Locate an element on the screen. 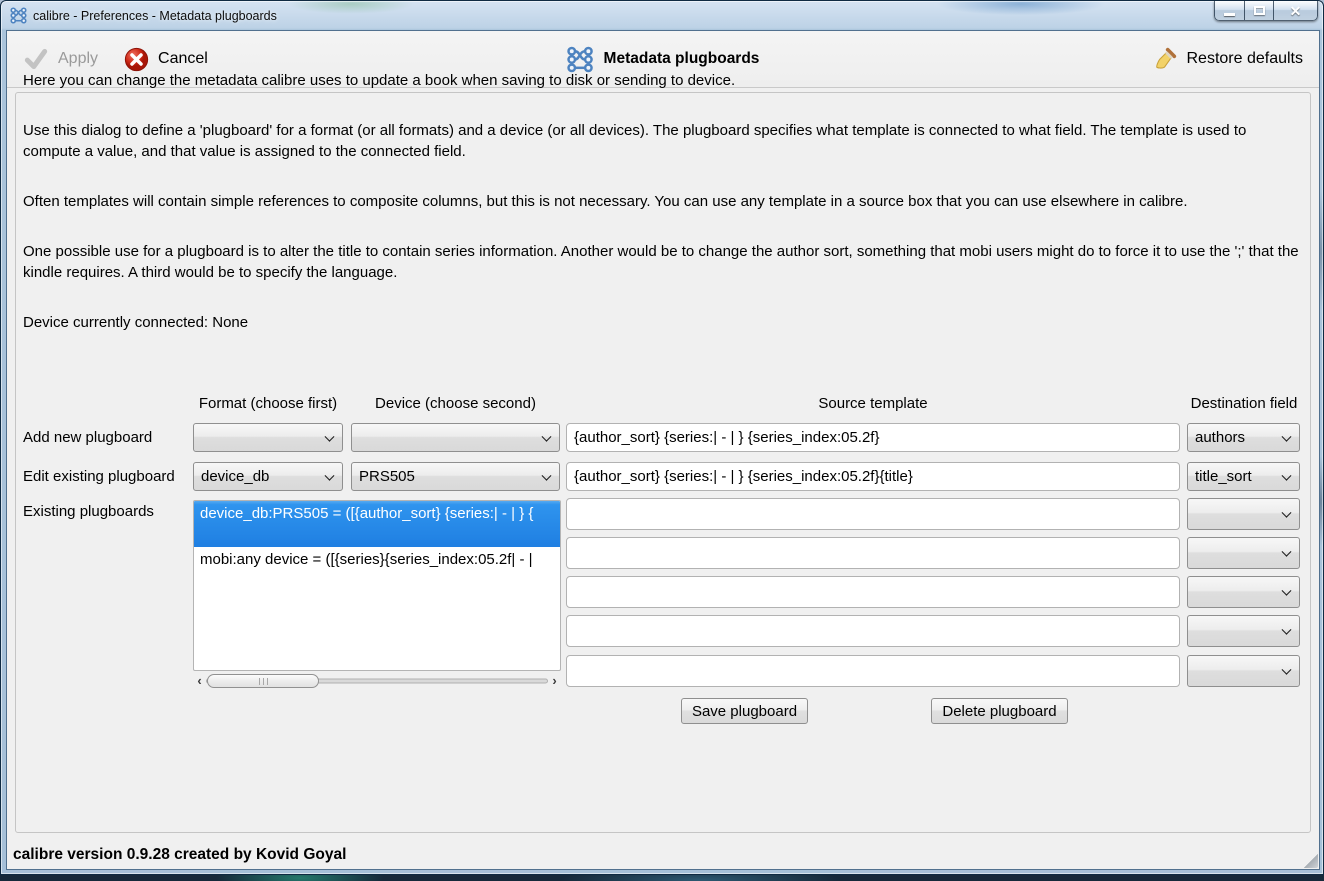 The height and width of the screenshot is (881, 1324). restore-defaults-button: Restore defaults is located at coordinates (1228, 59).